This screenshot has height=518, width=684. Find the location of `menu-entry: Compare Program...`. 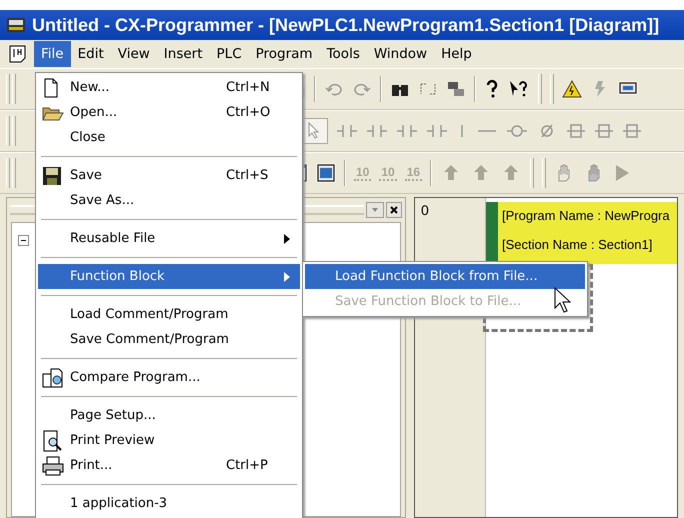

menu-entry: Compare Program... is located at coordinates (169, 377).